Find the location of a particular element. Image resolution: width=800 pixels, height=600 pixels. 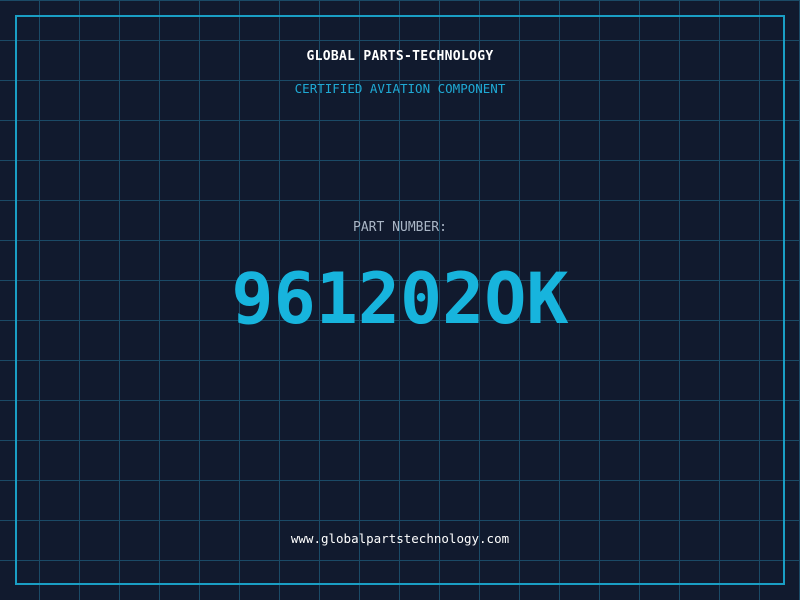

part-number-value: 961202OK is located at coordinates (400, 299).